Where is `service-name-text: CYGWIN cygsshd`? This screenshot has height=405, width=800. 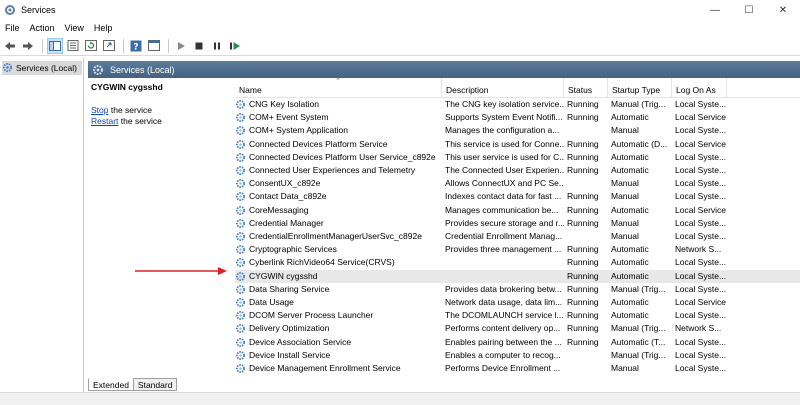 service-name-text: CYGWIN cygsshd is located at coordinates (283, 275).